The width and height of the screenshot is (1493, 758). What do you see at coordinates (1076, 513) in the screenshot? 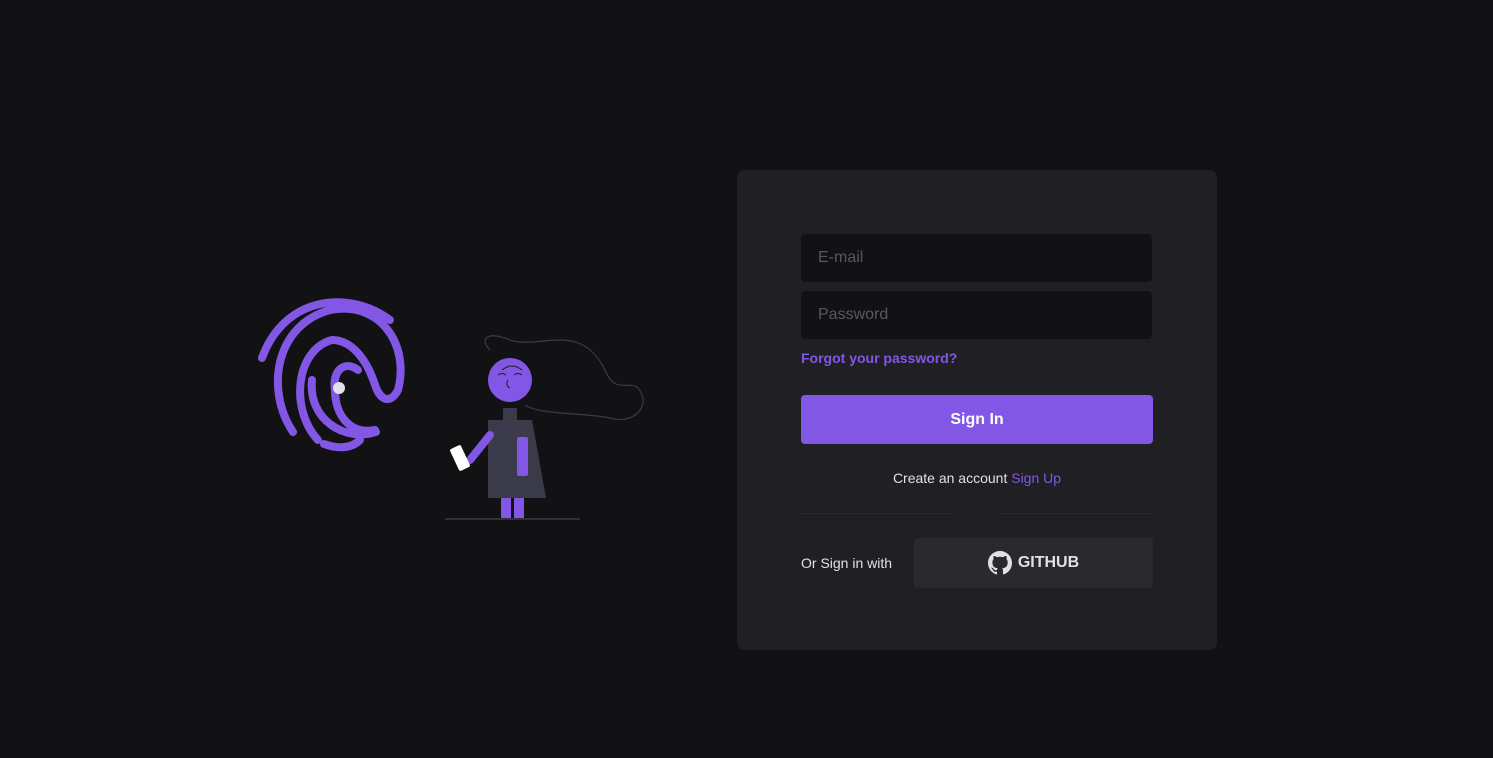
I see `divider-right` at bounding box center [1076, 513].